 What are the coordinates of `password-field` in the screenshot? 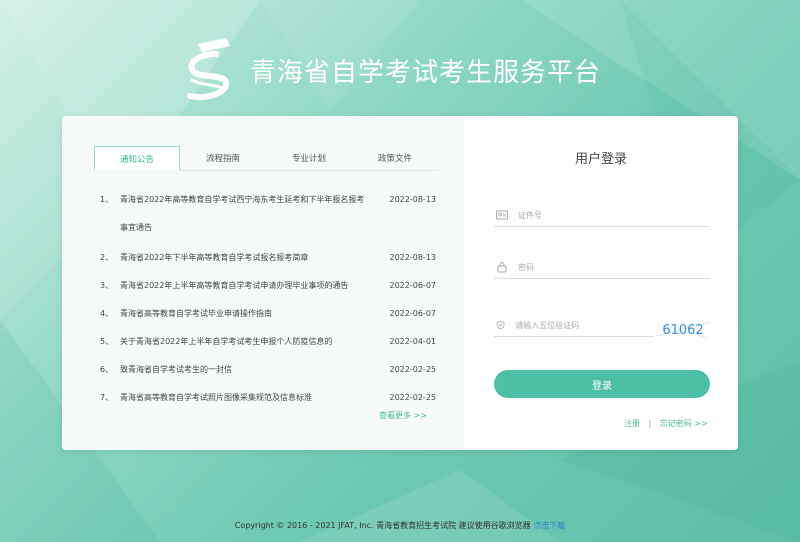 It's located at (602, 267).